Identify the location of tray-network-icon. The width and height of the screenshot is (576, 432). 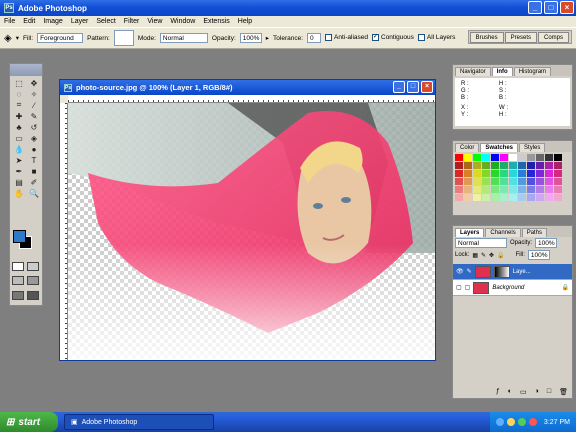
(499, 422).